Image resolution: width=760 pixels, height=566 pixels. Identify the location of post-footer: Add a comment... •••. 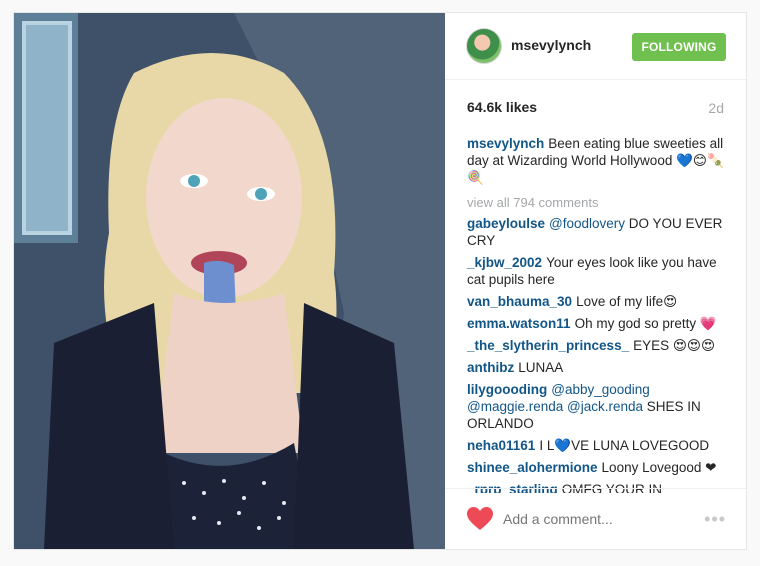
(595, 518).